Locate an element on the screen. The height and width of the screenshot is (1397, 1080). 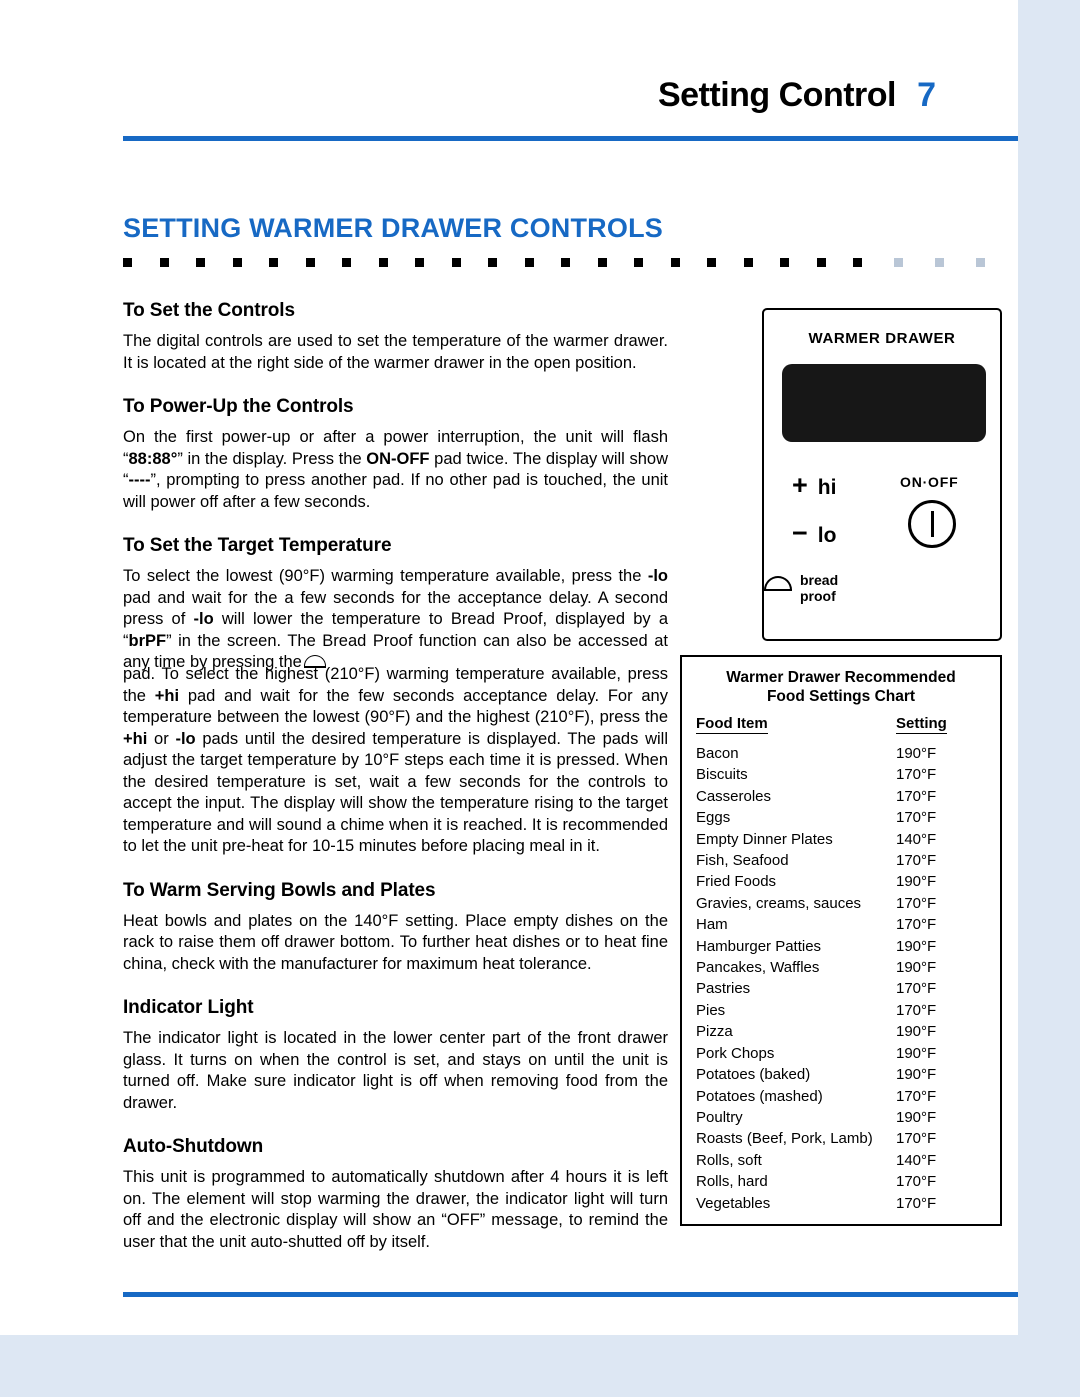
control-panel-label: WARMER DRAWER is located at coordinates (882, 338).